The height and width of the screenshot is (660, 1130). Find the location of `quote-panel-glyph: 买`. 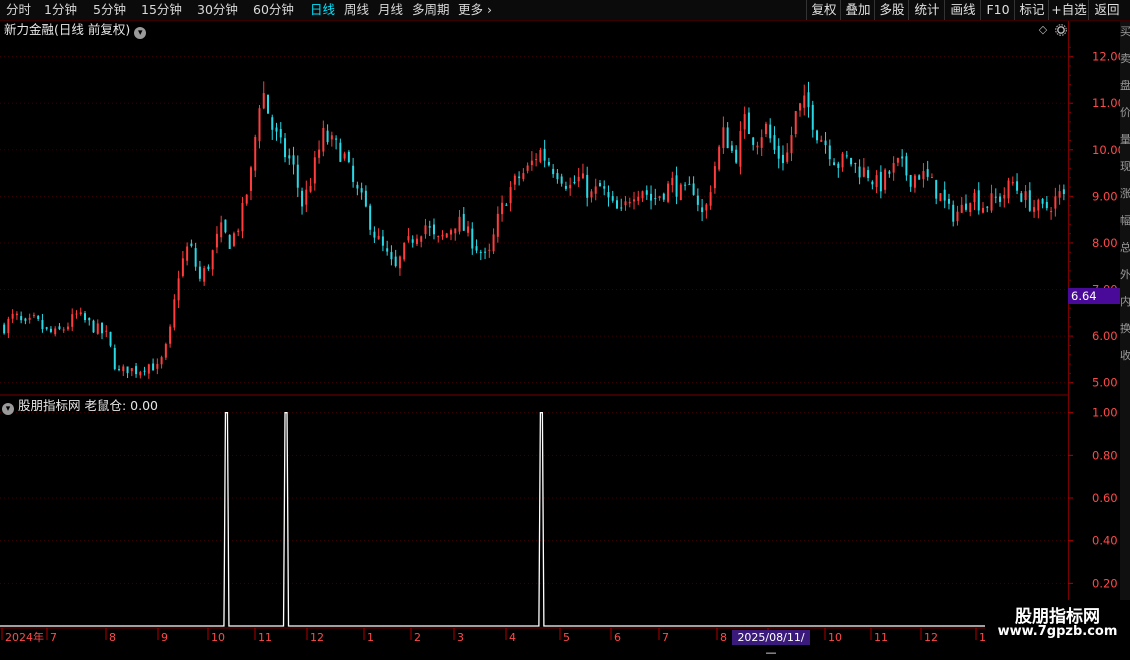

quote-panel-glyph: 买 is located at coordinates (1125, 32).